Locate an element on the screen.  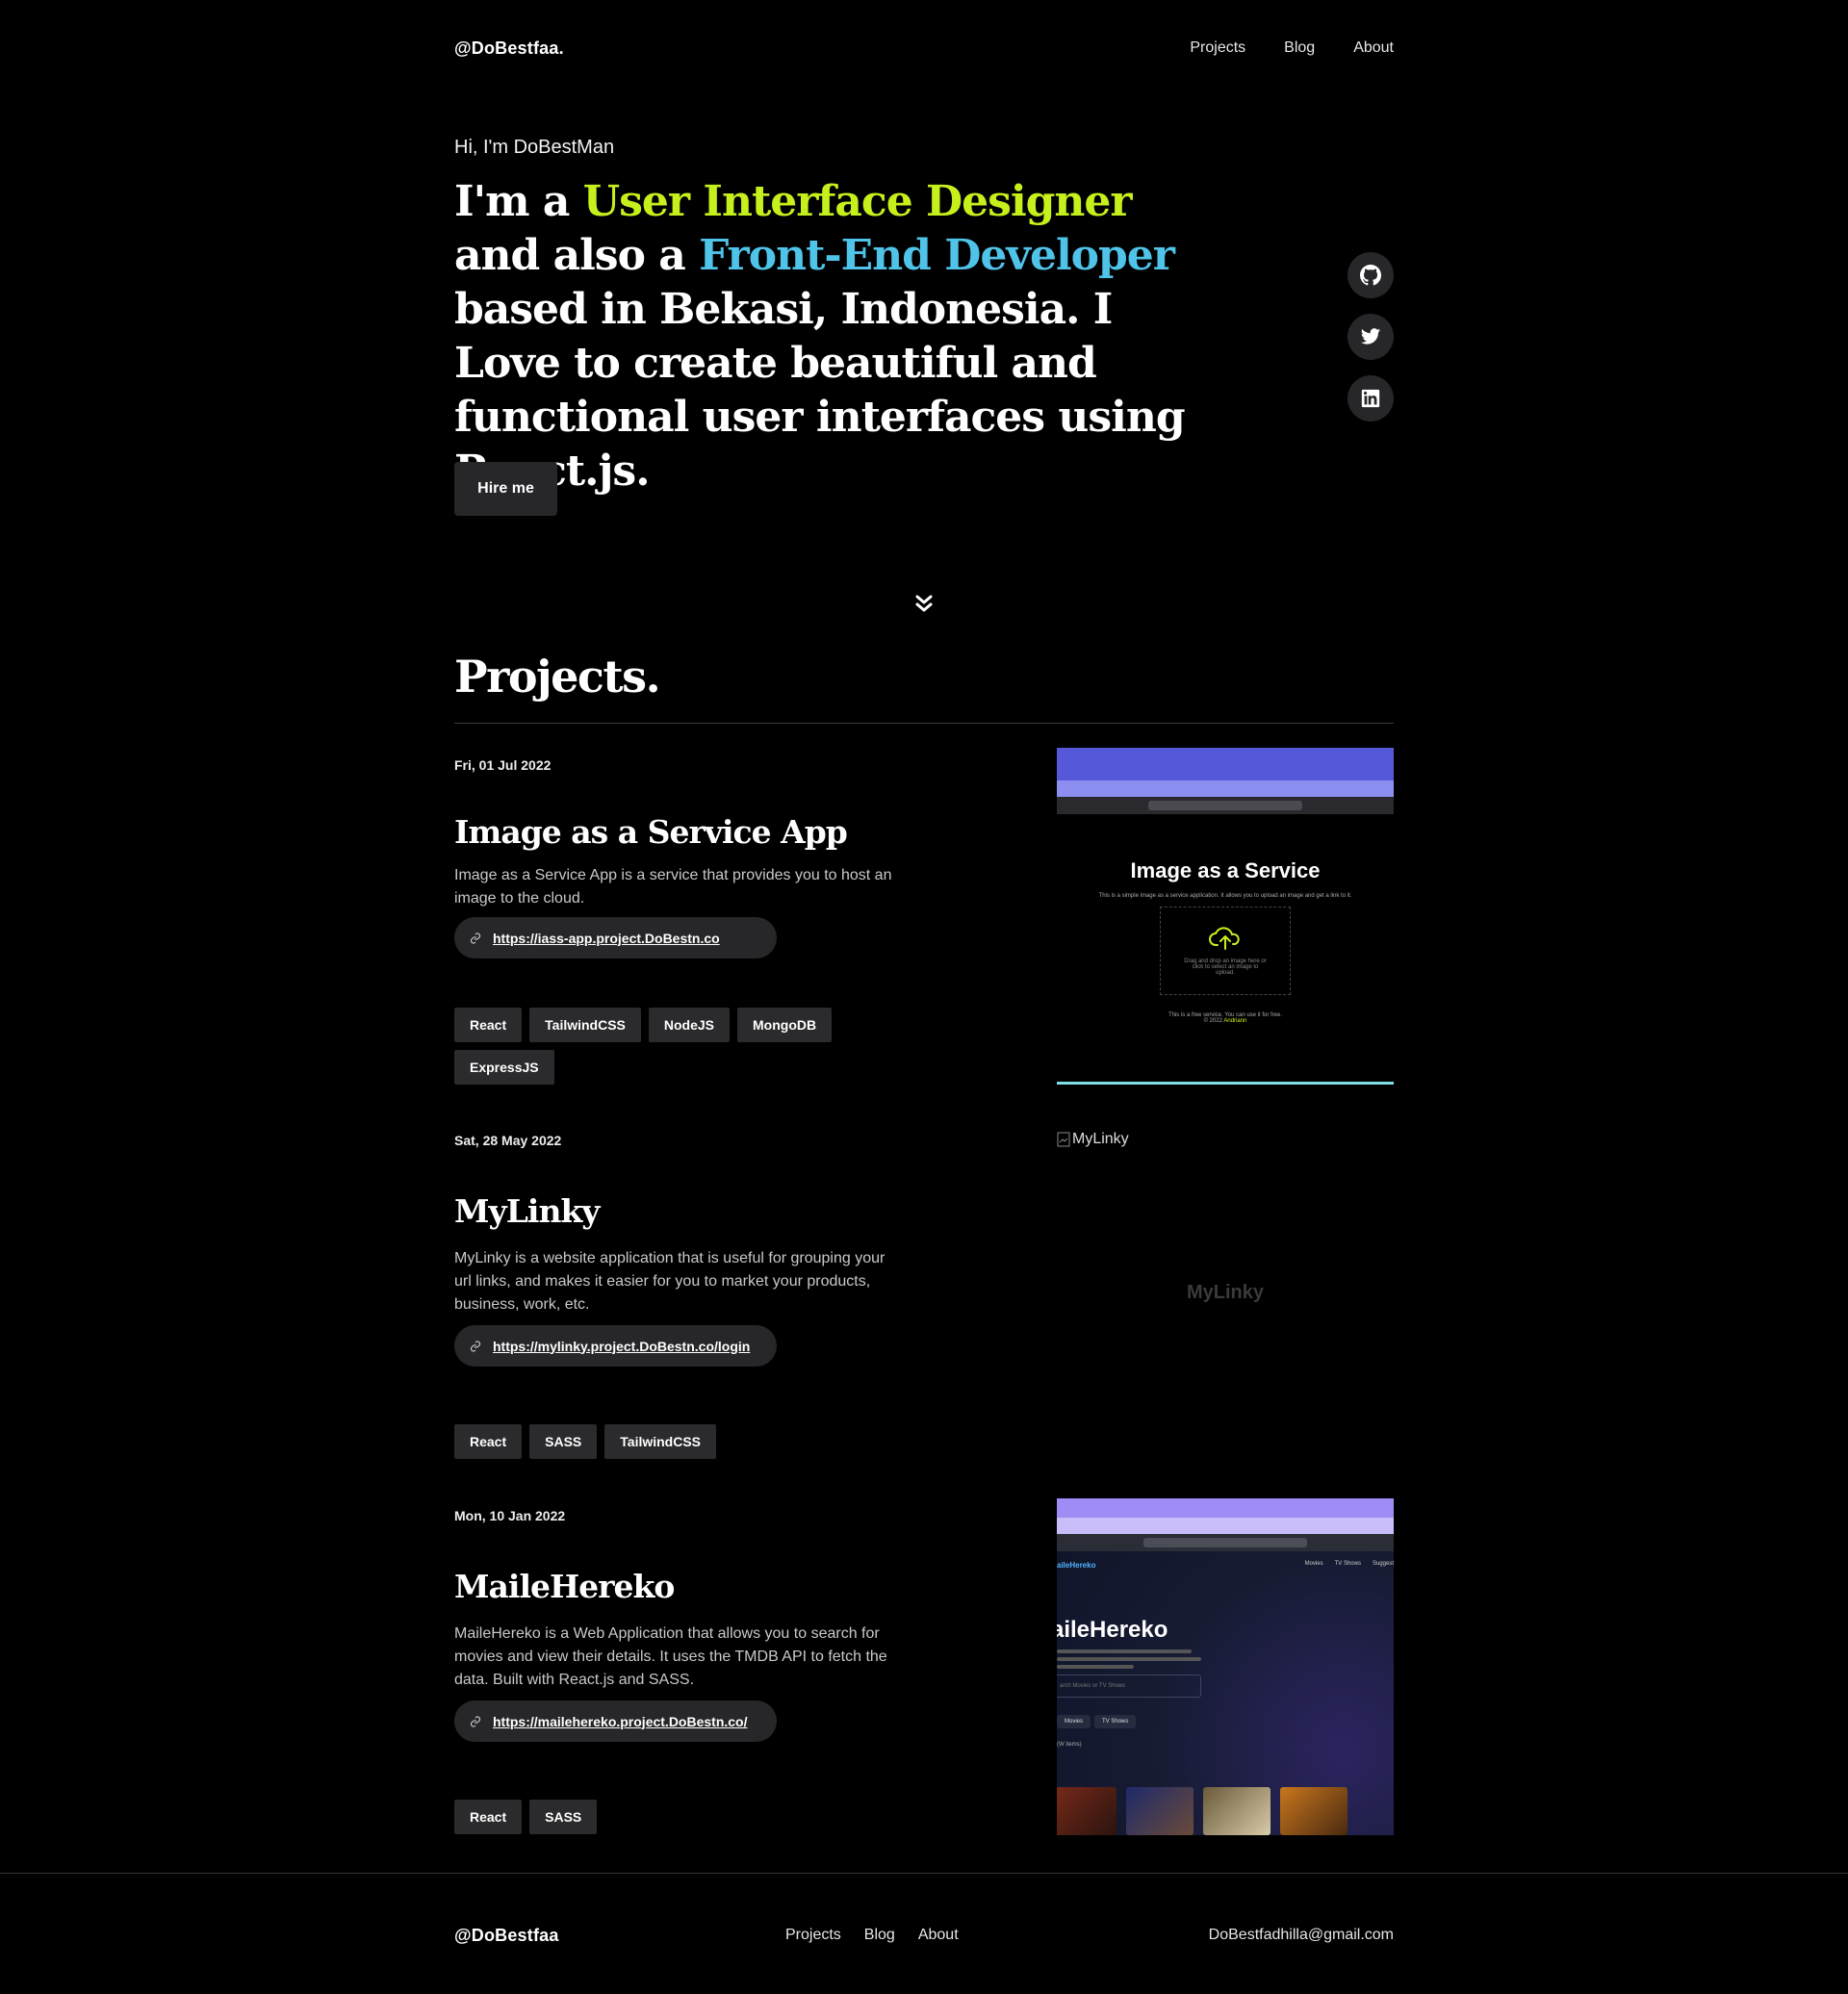
mockup-menu: Movies TV Shows Suggest is located at coordinates (1349, 1564).